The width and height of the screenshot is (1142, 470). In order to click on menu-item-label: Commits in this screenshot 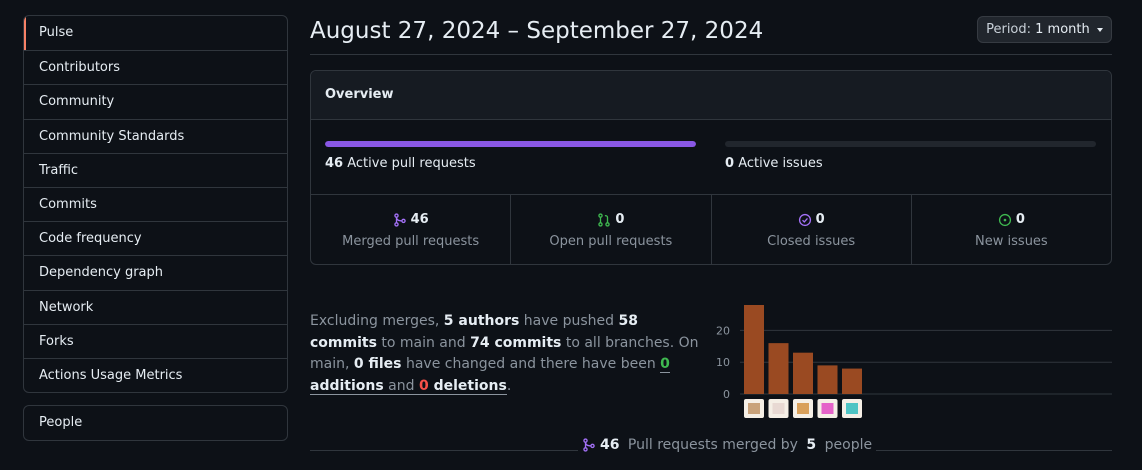, I will do `click(68, 204)`.